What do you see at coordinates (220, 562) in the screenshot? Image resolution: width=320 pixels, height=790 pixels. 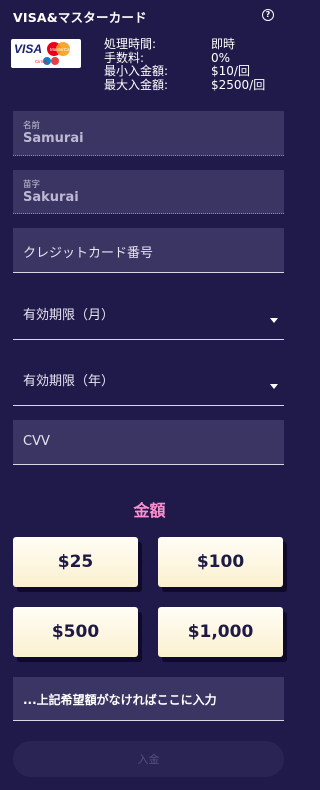 I see `amount-button-100: $100` at bounding box center [220, 562].